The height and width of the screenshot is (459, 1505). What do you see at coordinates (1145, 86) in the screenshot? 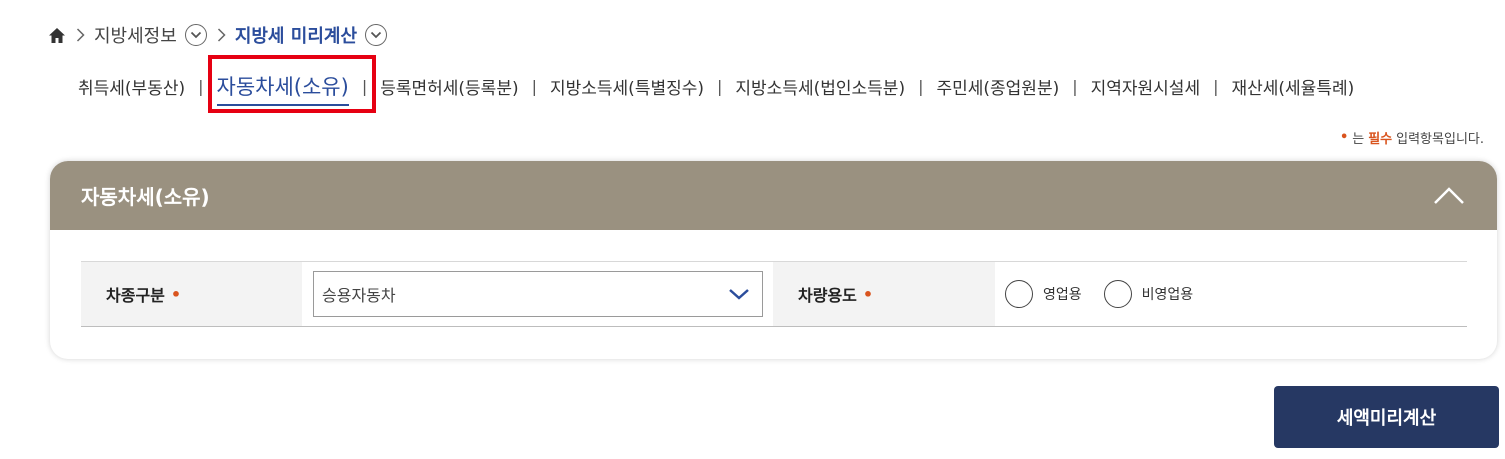
I see `tab-regional-resource-tax: 지역자원시설세` at bounding box center [1145, 86].